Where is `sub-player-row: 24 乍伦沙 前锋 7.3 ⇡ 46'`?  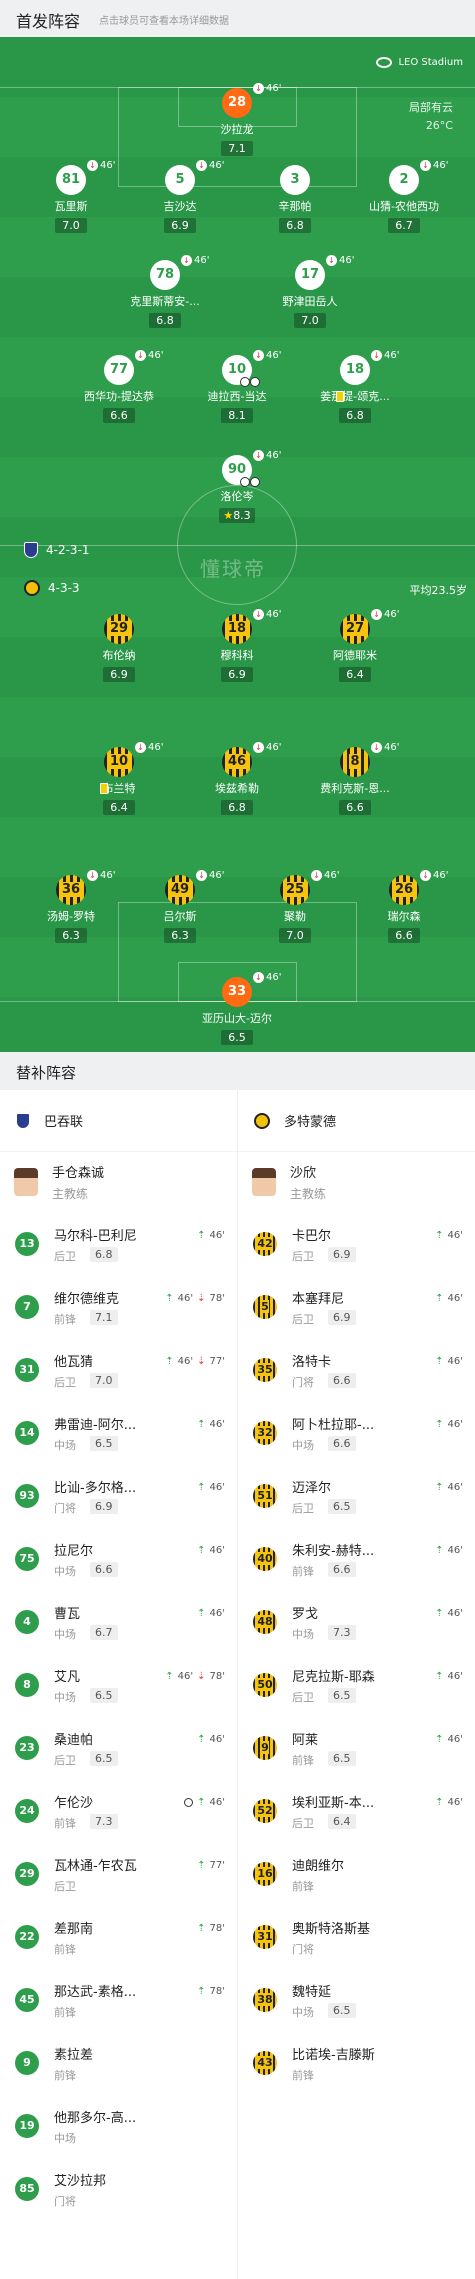 sub-player-row: 24 乍伦沙 前锋 7.3 ⇡ 46' is located at coordinates (118, 1810).